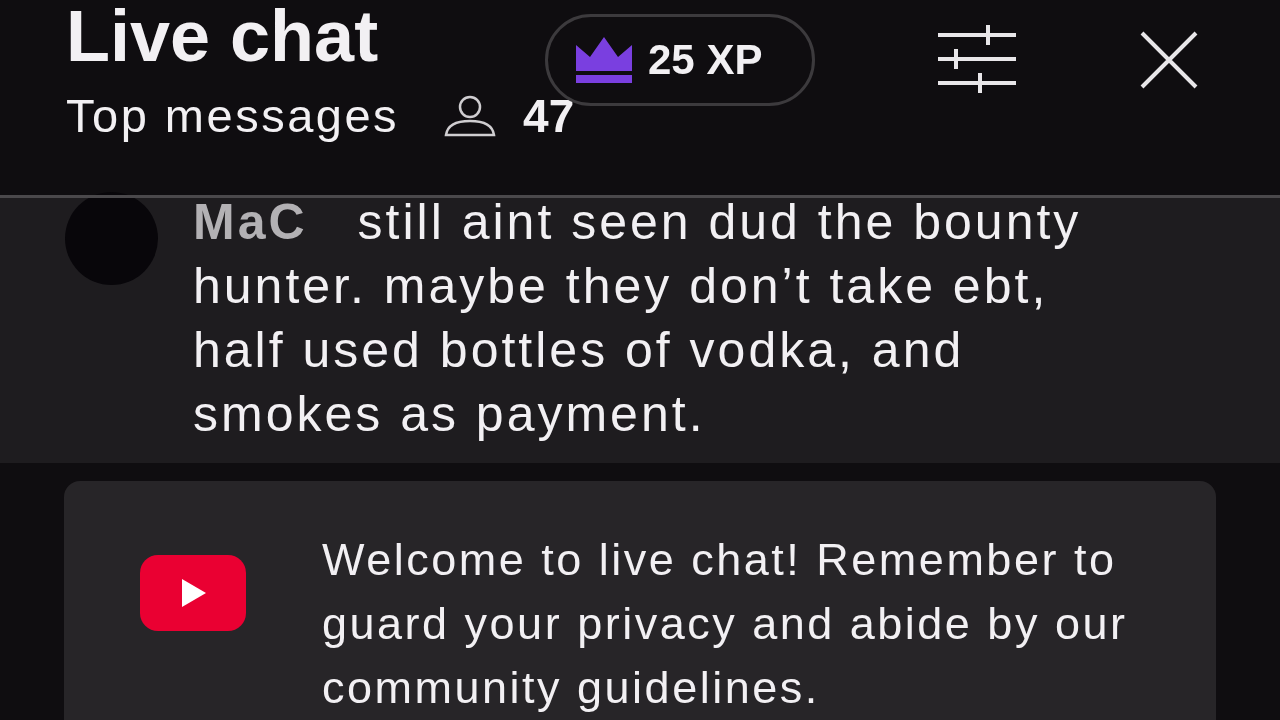  What do you see at coordinates (604, 60) in the screenshot?
I see `crown-icon` at bounding box center [604, 60].